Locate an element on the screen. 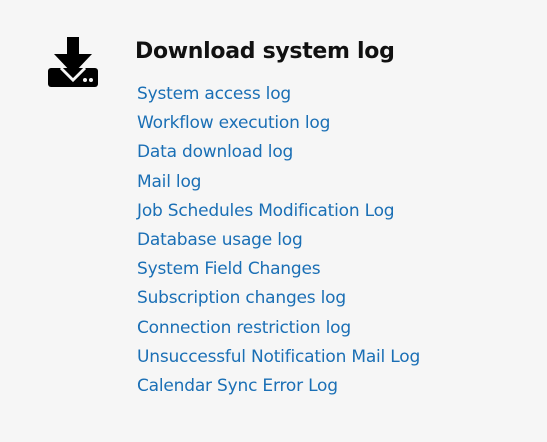 The width and height of the screenshot is (547, 442). list-item: Calendar Sync Error Log is located at coordinates (278, 386).